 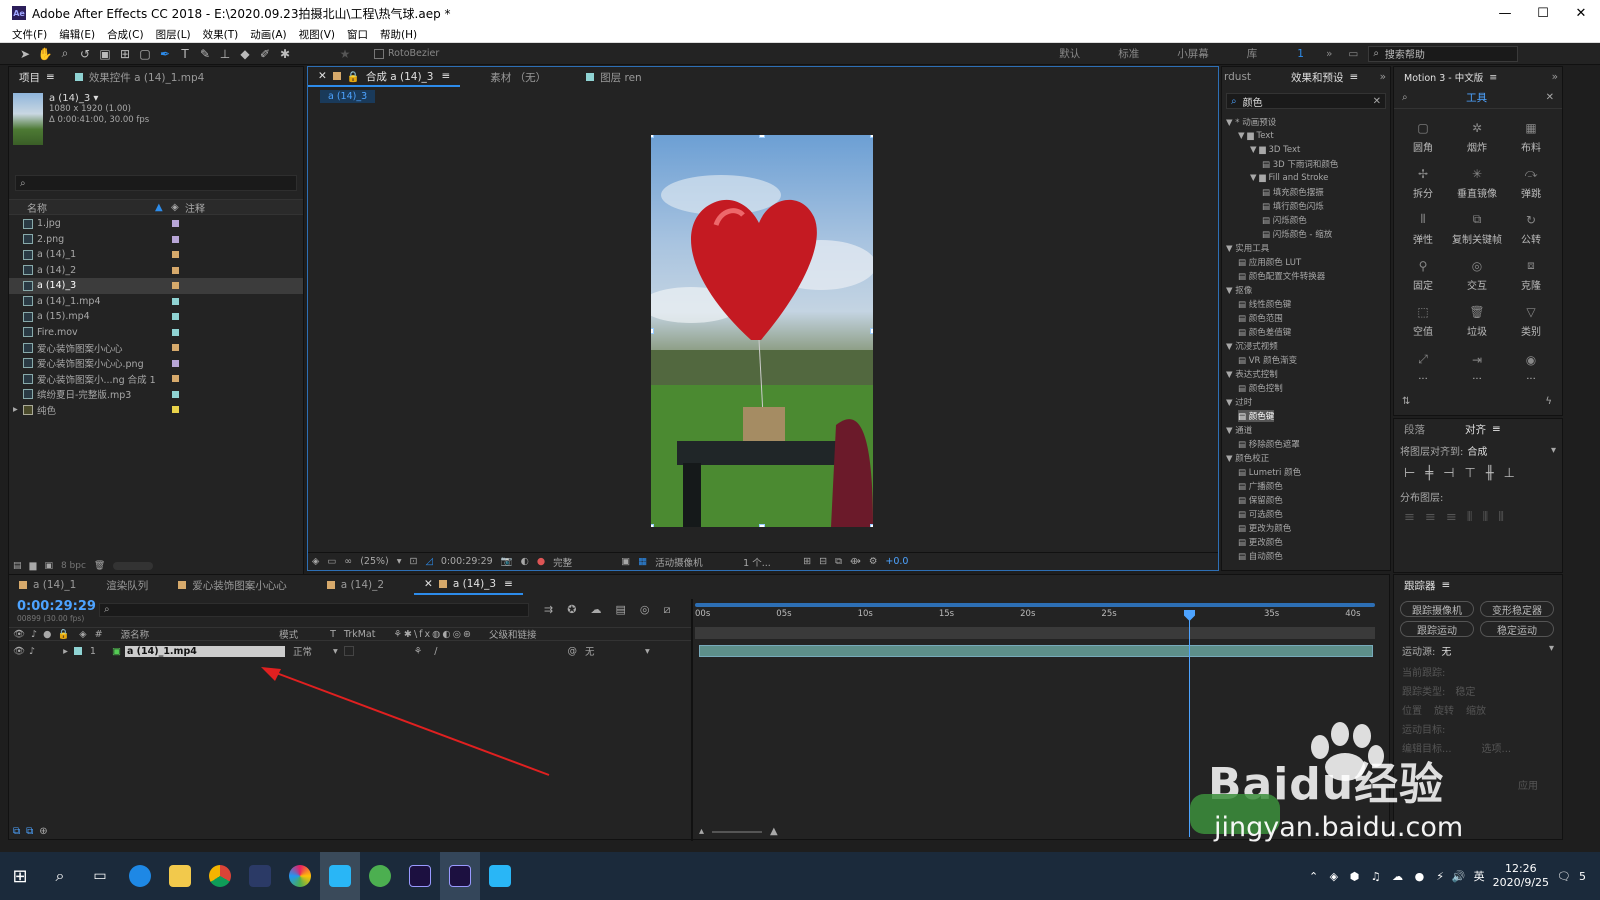 I want to click on list-item: 爱心装饰图案小...ng 合成 1, so click(x=156, y=379).